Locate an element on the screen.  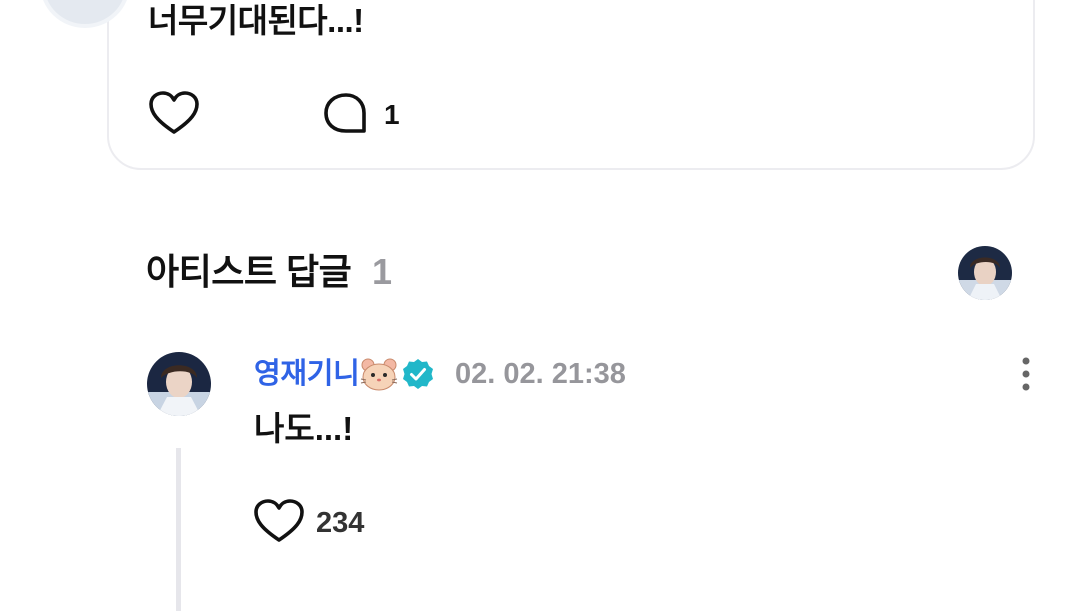
reply-author-avatar is located at coordinates (179, 384).